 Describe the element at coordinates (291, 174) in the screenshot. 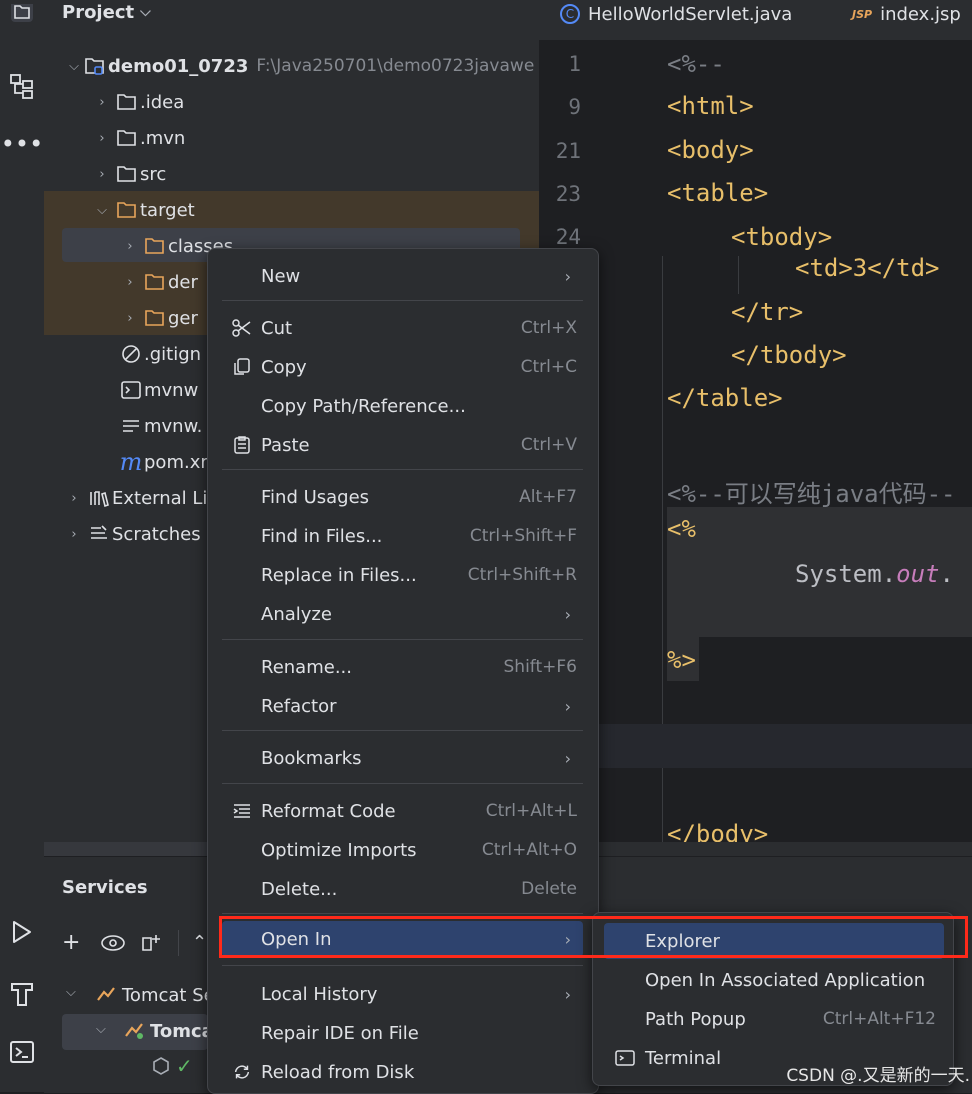

I see `tree-row-src: › src` at that location.